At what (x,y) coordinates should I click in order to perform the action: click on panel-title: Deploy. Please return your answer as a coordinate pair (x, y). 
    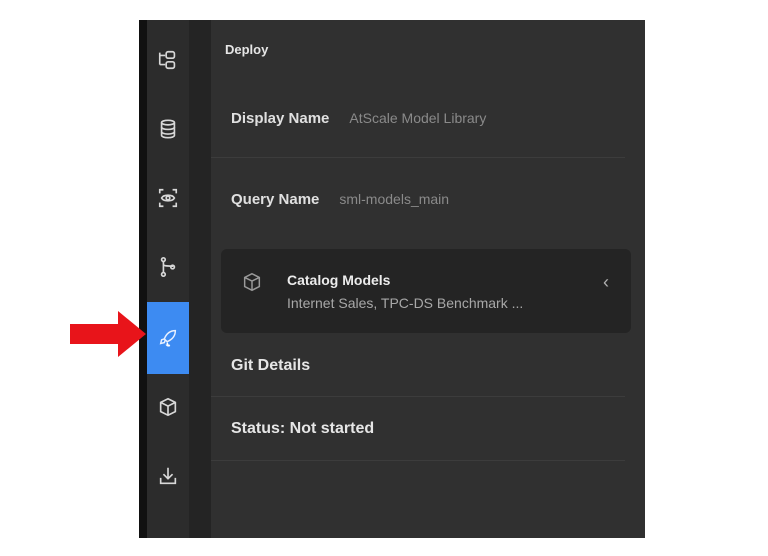
    Looking at the image, I should click on (247, 49).